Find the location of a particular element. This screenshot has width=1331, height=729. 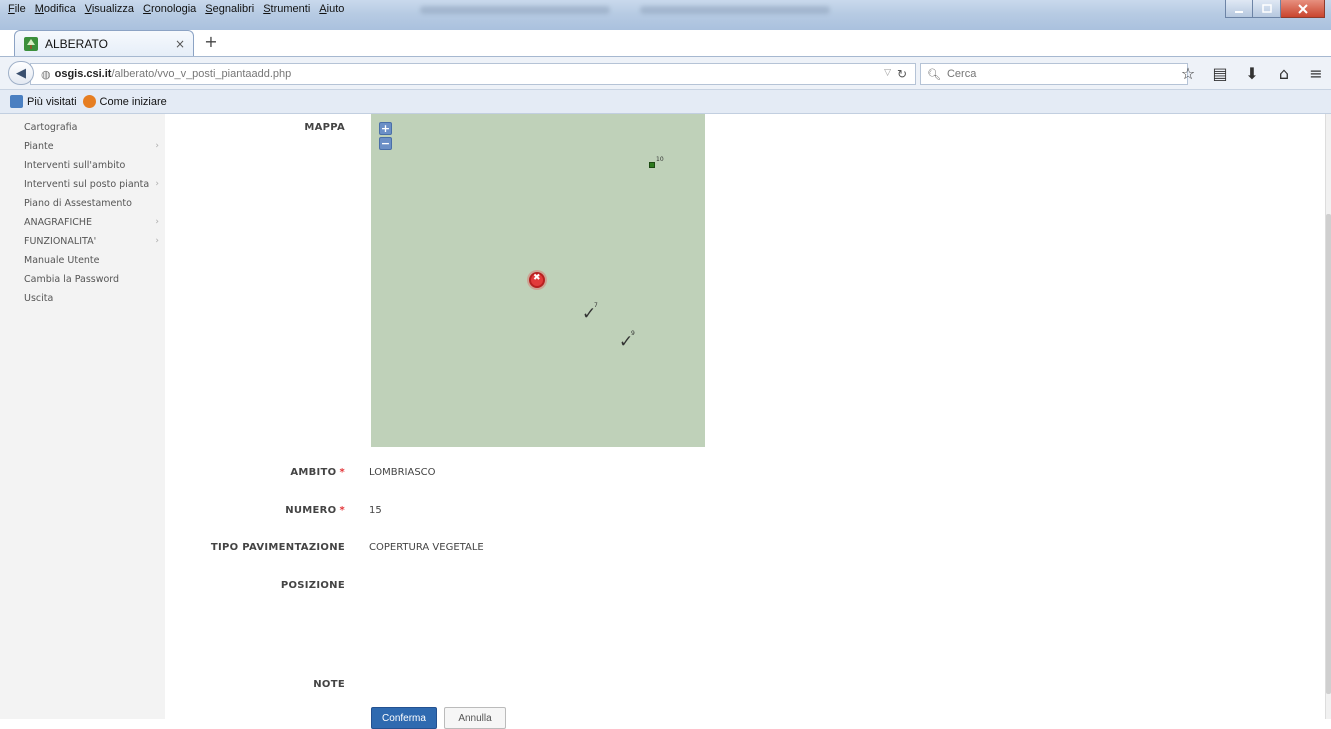

tipo-pavimentazione-label: TIPO PAVIMENTAZIONE is located at coordinates (277, 547).